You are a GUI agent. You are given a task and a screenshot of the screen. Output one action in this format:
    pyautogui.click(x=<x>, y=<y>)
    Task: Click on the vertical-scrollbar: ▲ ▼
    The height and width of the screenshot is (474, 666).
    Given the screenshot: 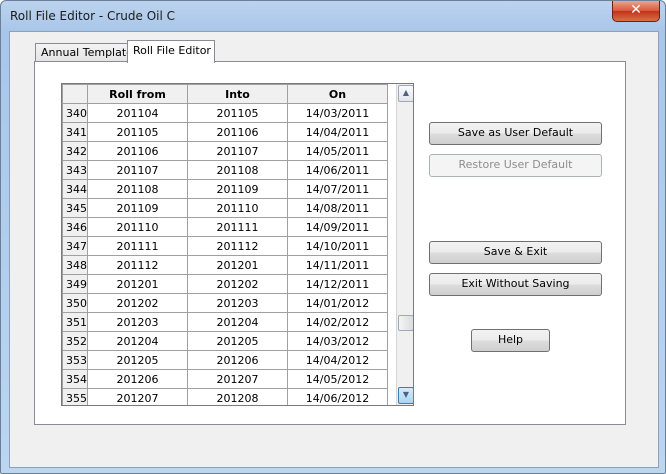 What is the action you would take?
    pyautogui.click(x=404, y=244)
    